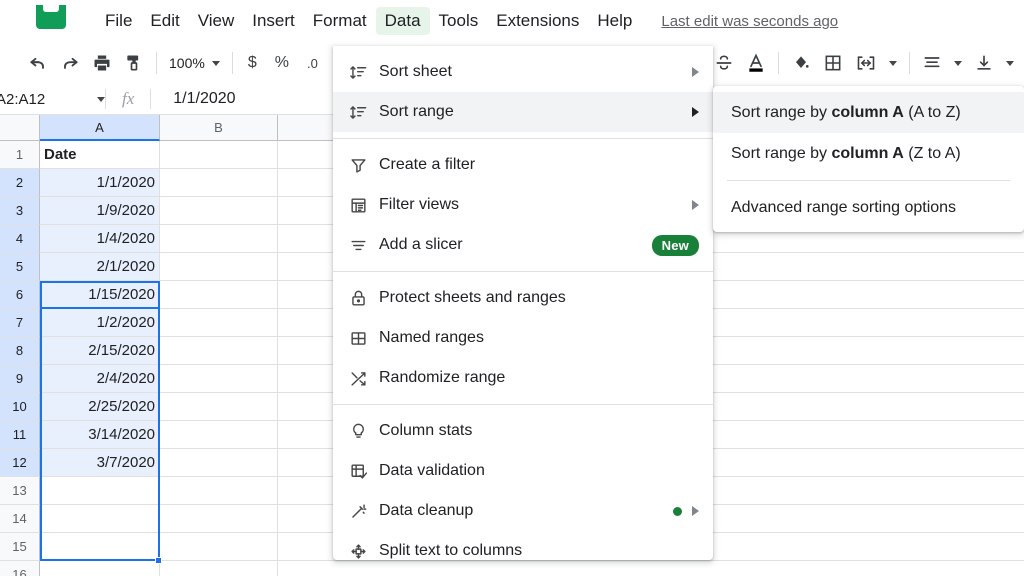 This screenshot has width=1024, height=576. Describe the element at coordinates (868, 153) in the screenshot. I see `submenu-item-sort-ztoa: Sort range by column A (Z to A)` at that location.